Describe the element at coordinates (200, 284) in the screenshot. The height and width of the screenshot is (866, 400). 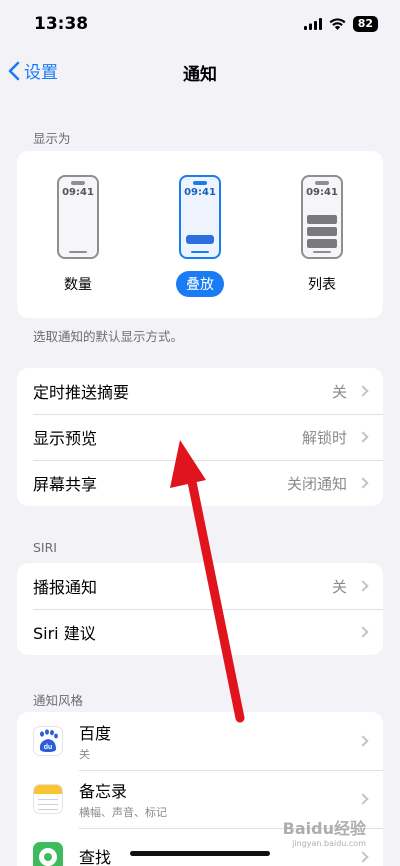
I see `display-option-label: 叠放` at that location.